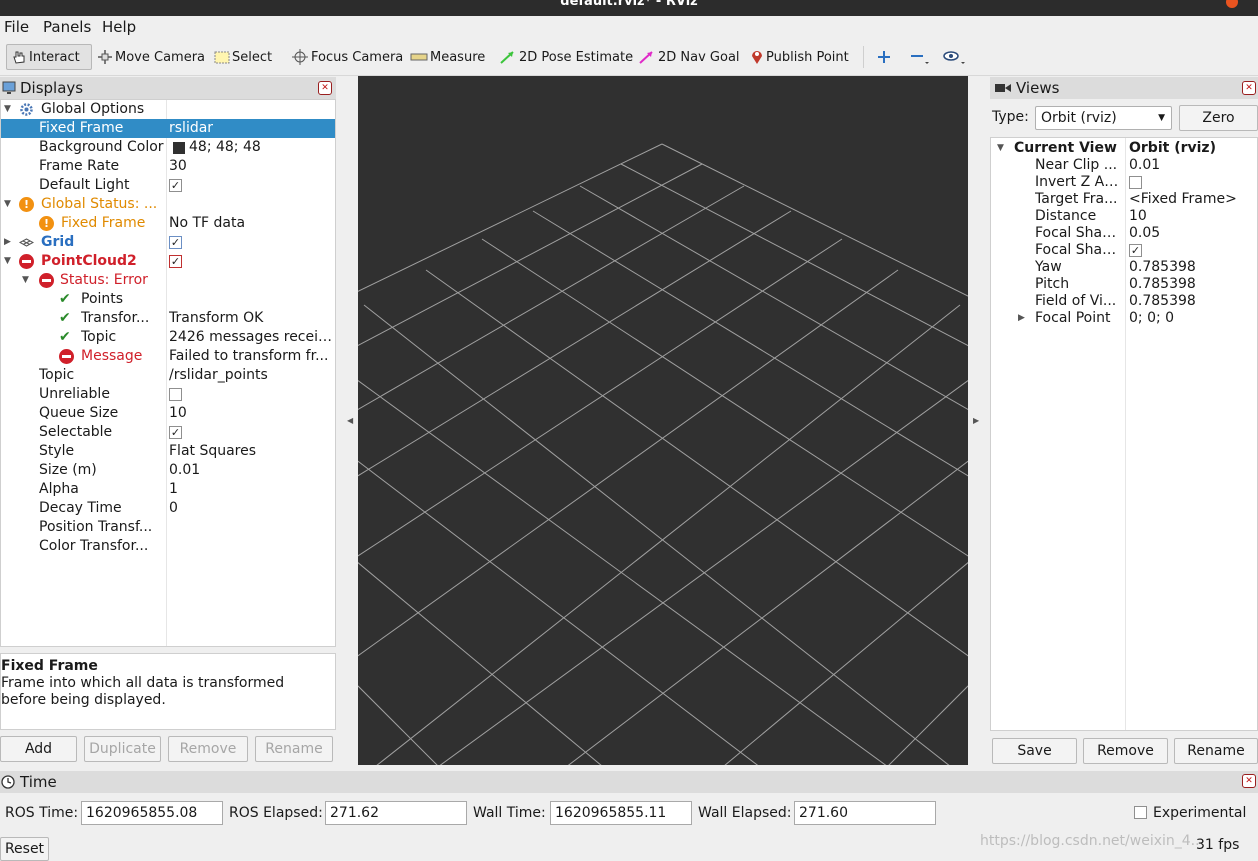 This screenshot has width=1258, height=861. I want to click on tree-row-transform: ✔ Transfor... Transform OK, so click(168, 318).